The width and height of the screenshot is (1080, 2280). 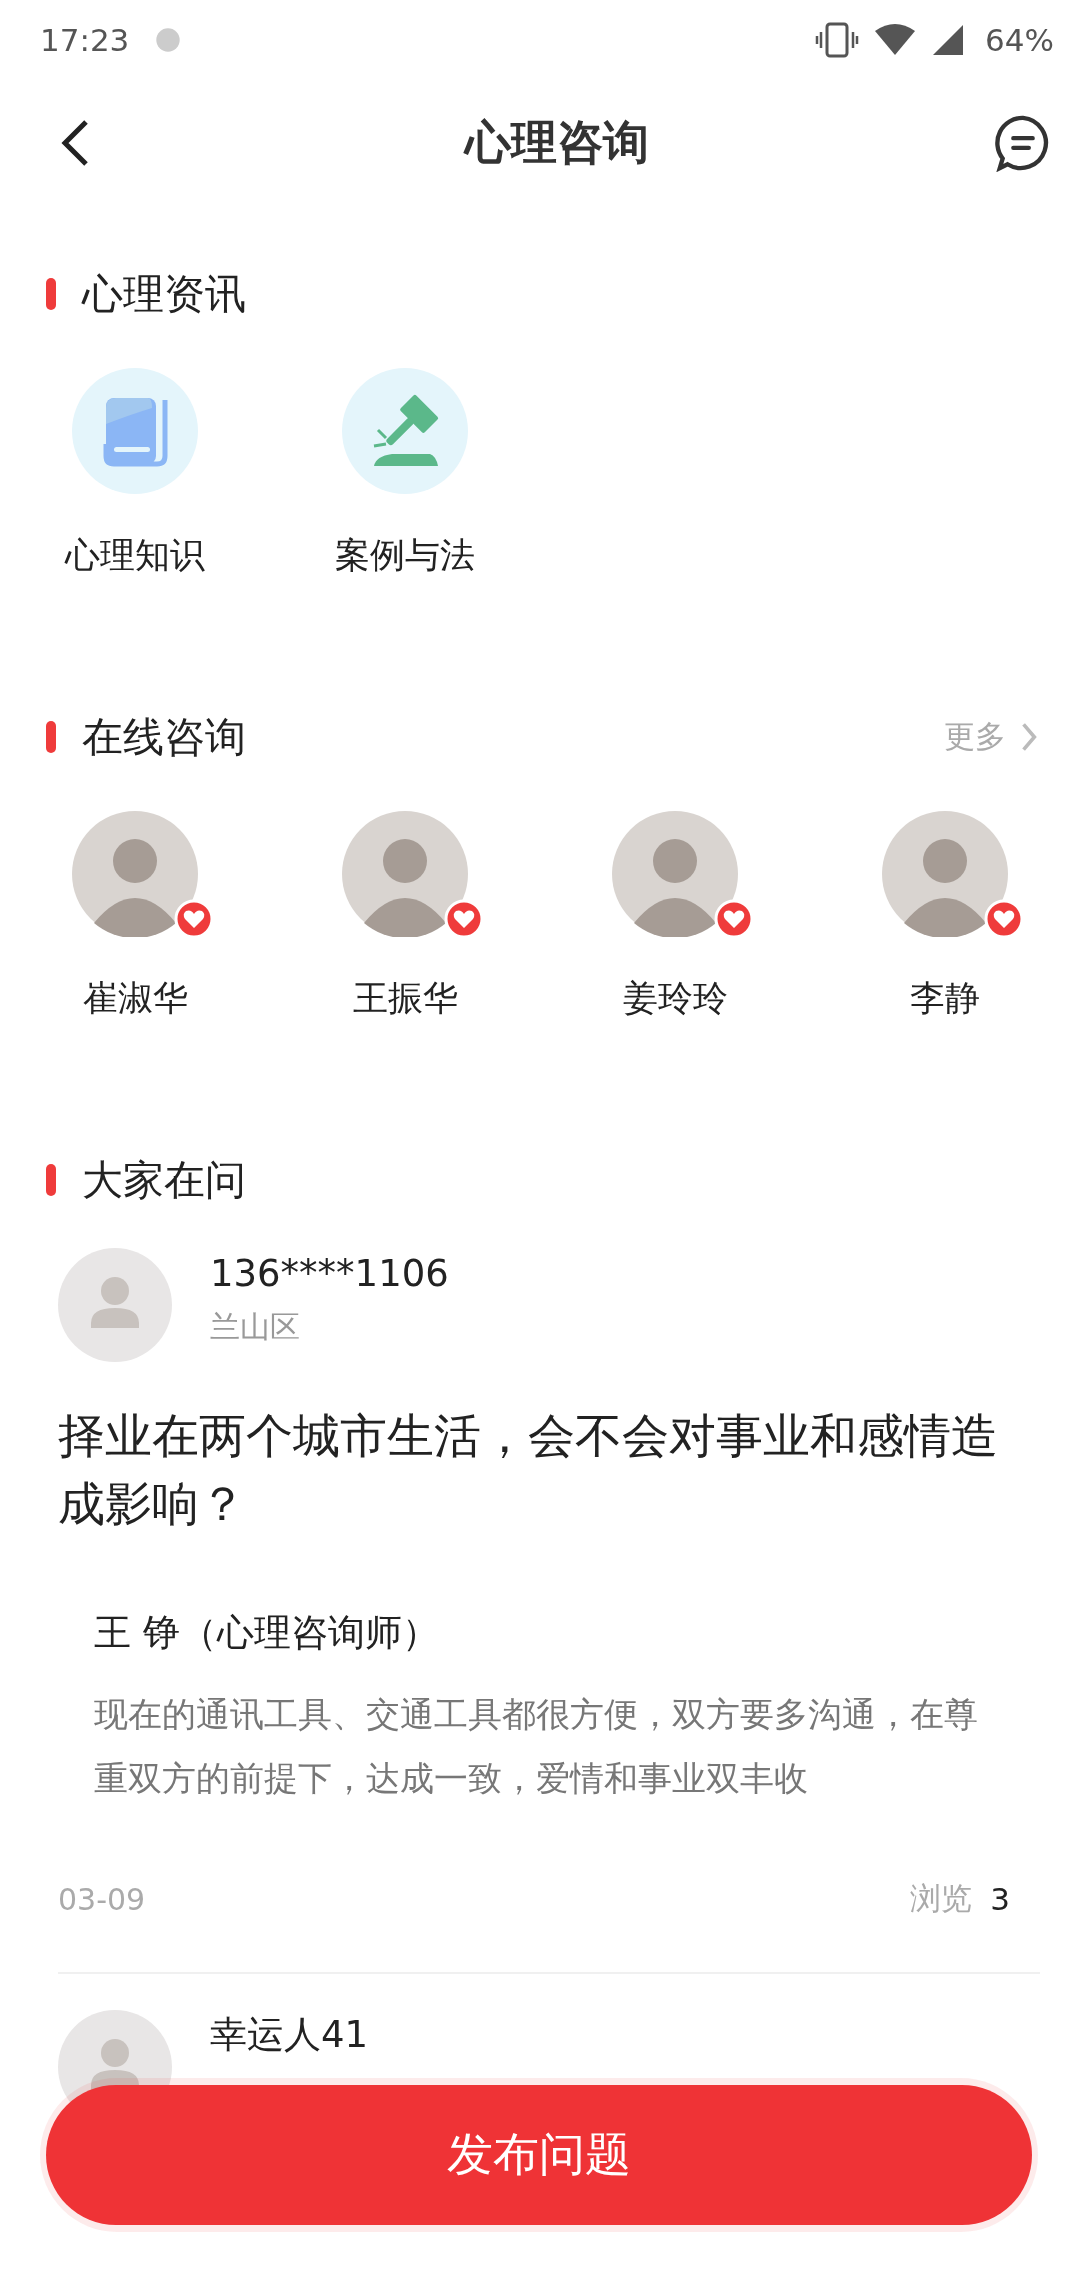 I want to click on user-avatar-icon, so click(x=115, y=1305).